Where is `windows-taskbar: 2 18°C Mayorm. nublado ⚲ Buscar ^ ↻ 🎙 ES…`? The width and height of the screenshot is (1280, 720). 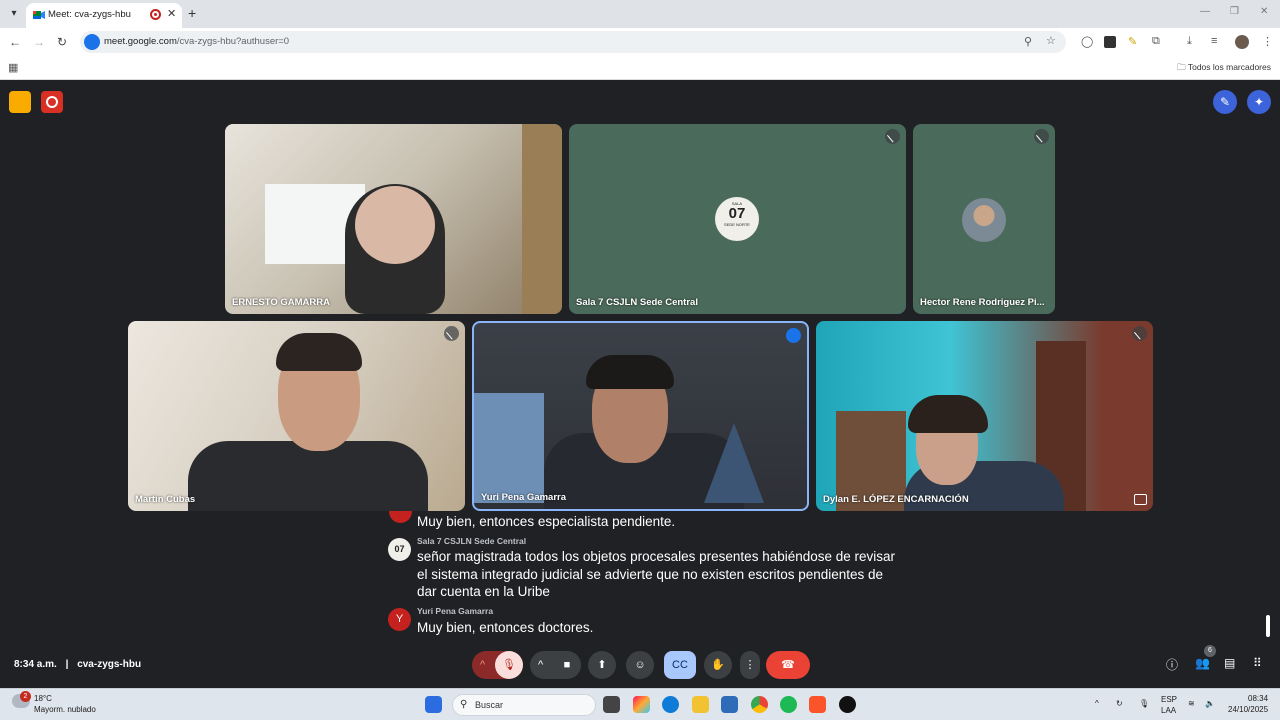
windows-taskbar: 2 18°C Mayorm. nublado ⚲ Buscar ^ ↻ 🎙 ES… is located at coordinates (640, 704).